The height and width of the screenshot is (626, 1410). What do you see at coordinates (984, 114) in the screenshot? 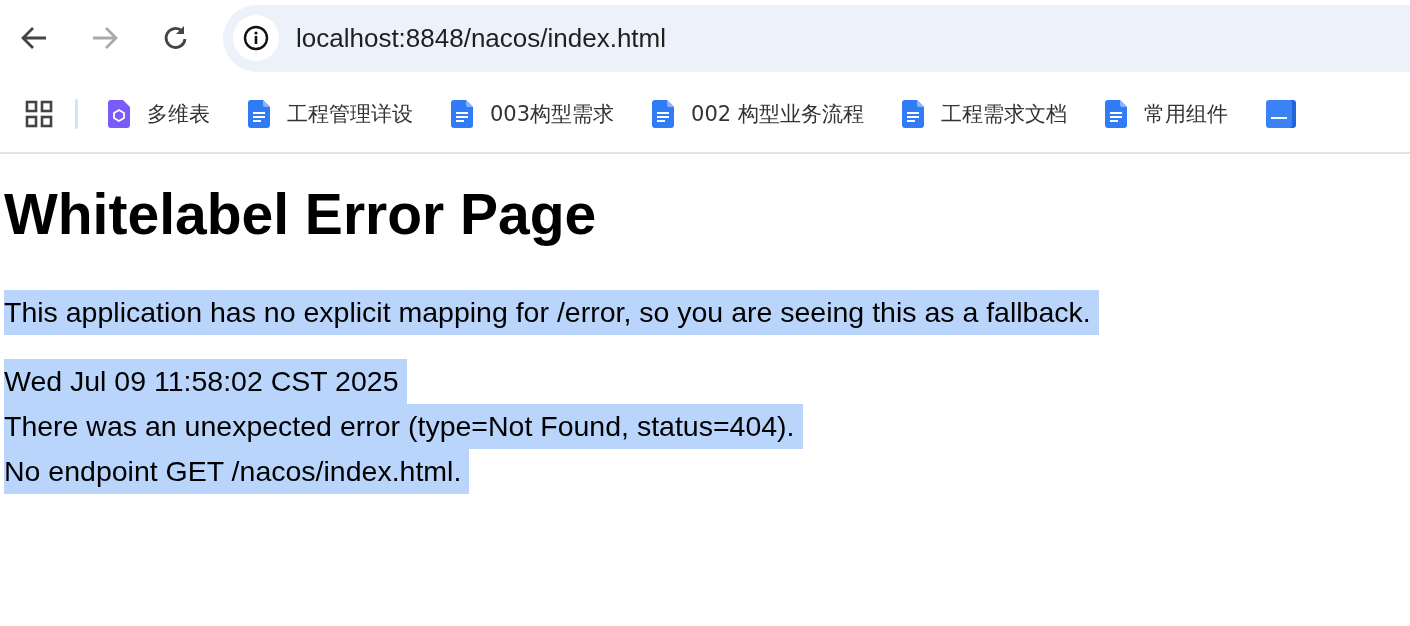
I see `bookmark: 工程需求文档` at bounding box center [984, 114].